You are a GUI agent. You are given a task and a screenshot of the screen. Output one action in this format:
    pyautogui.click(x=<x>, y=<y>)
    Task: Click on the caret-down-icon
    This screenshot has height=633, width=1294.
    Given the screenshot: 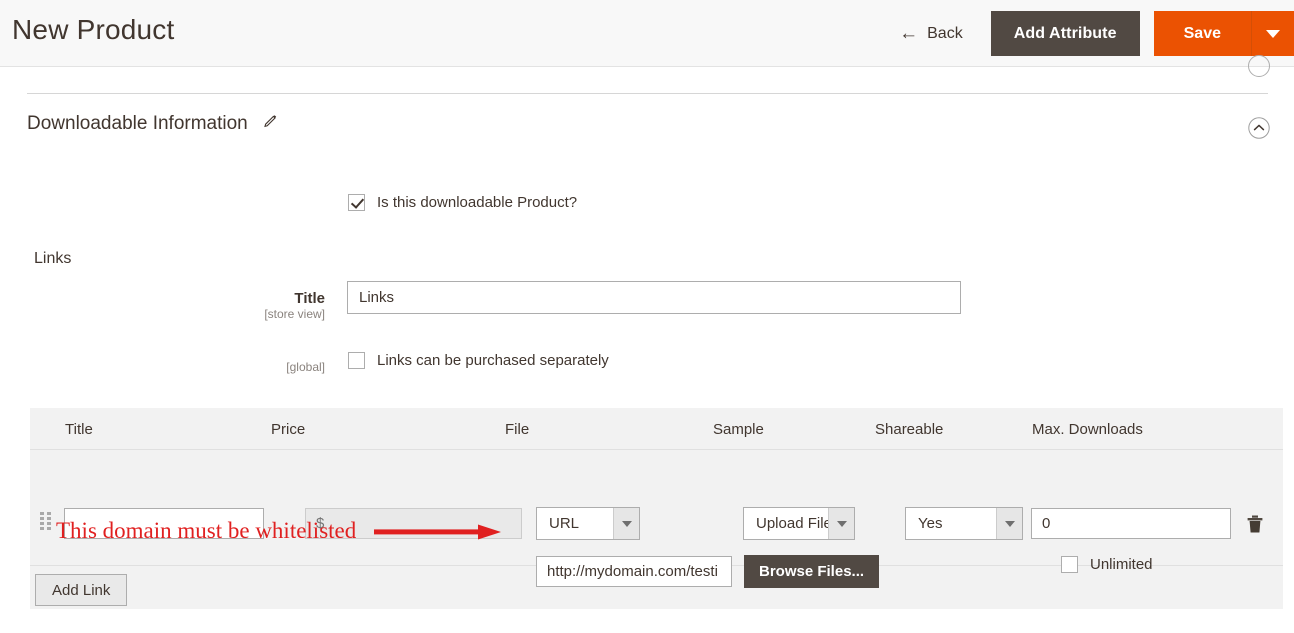 What is the action you would take?
    pyautogui.click(x=1273, y=33)
    